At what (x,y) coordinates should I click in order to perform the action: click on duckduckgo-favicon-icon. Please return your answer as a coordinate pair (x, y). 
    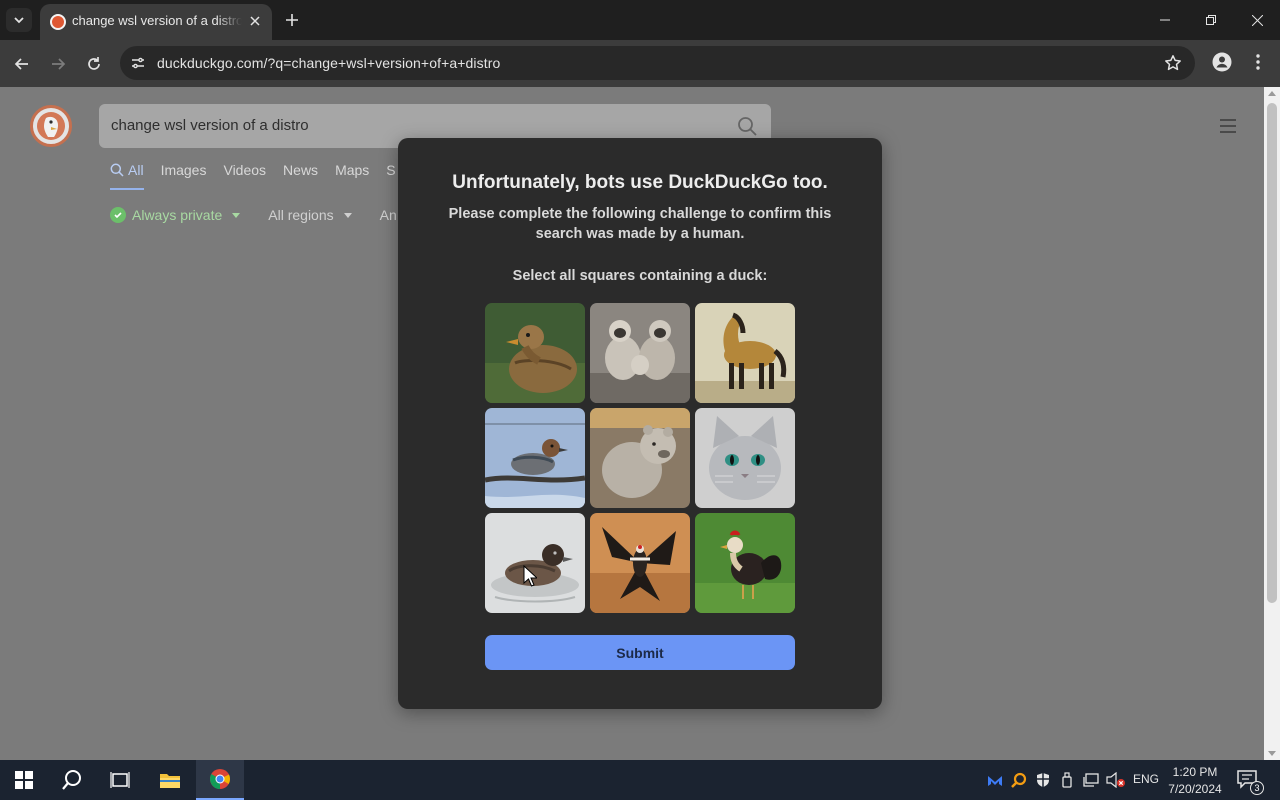
    Looking at the image, I should click on (58, 22).